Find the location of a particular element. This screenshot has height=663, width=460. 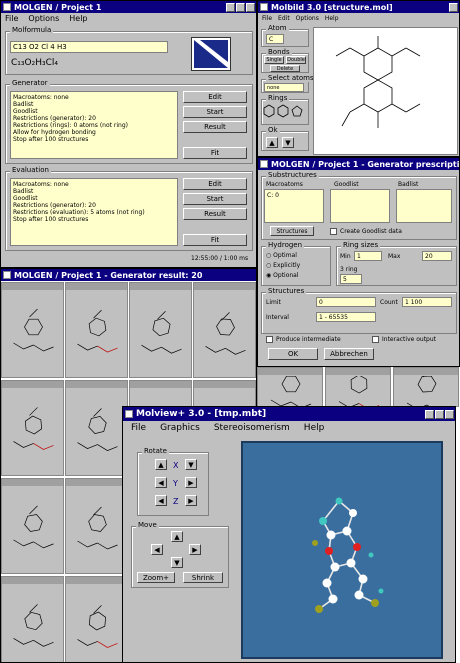

move-down-button: ▼ is located at coordinates (177, 562).